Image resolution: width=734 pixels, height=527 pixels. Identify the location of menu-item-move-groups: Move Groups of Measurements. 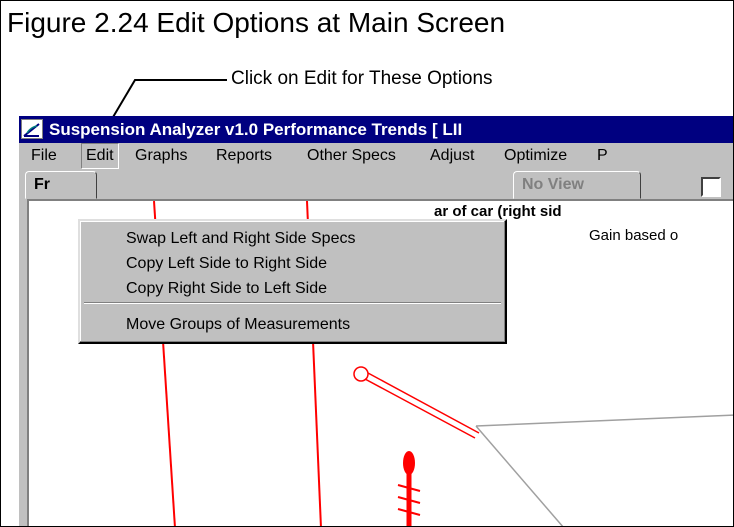
(238, 325).